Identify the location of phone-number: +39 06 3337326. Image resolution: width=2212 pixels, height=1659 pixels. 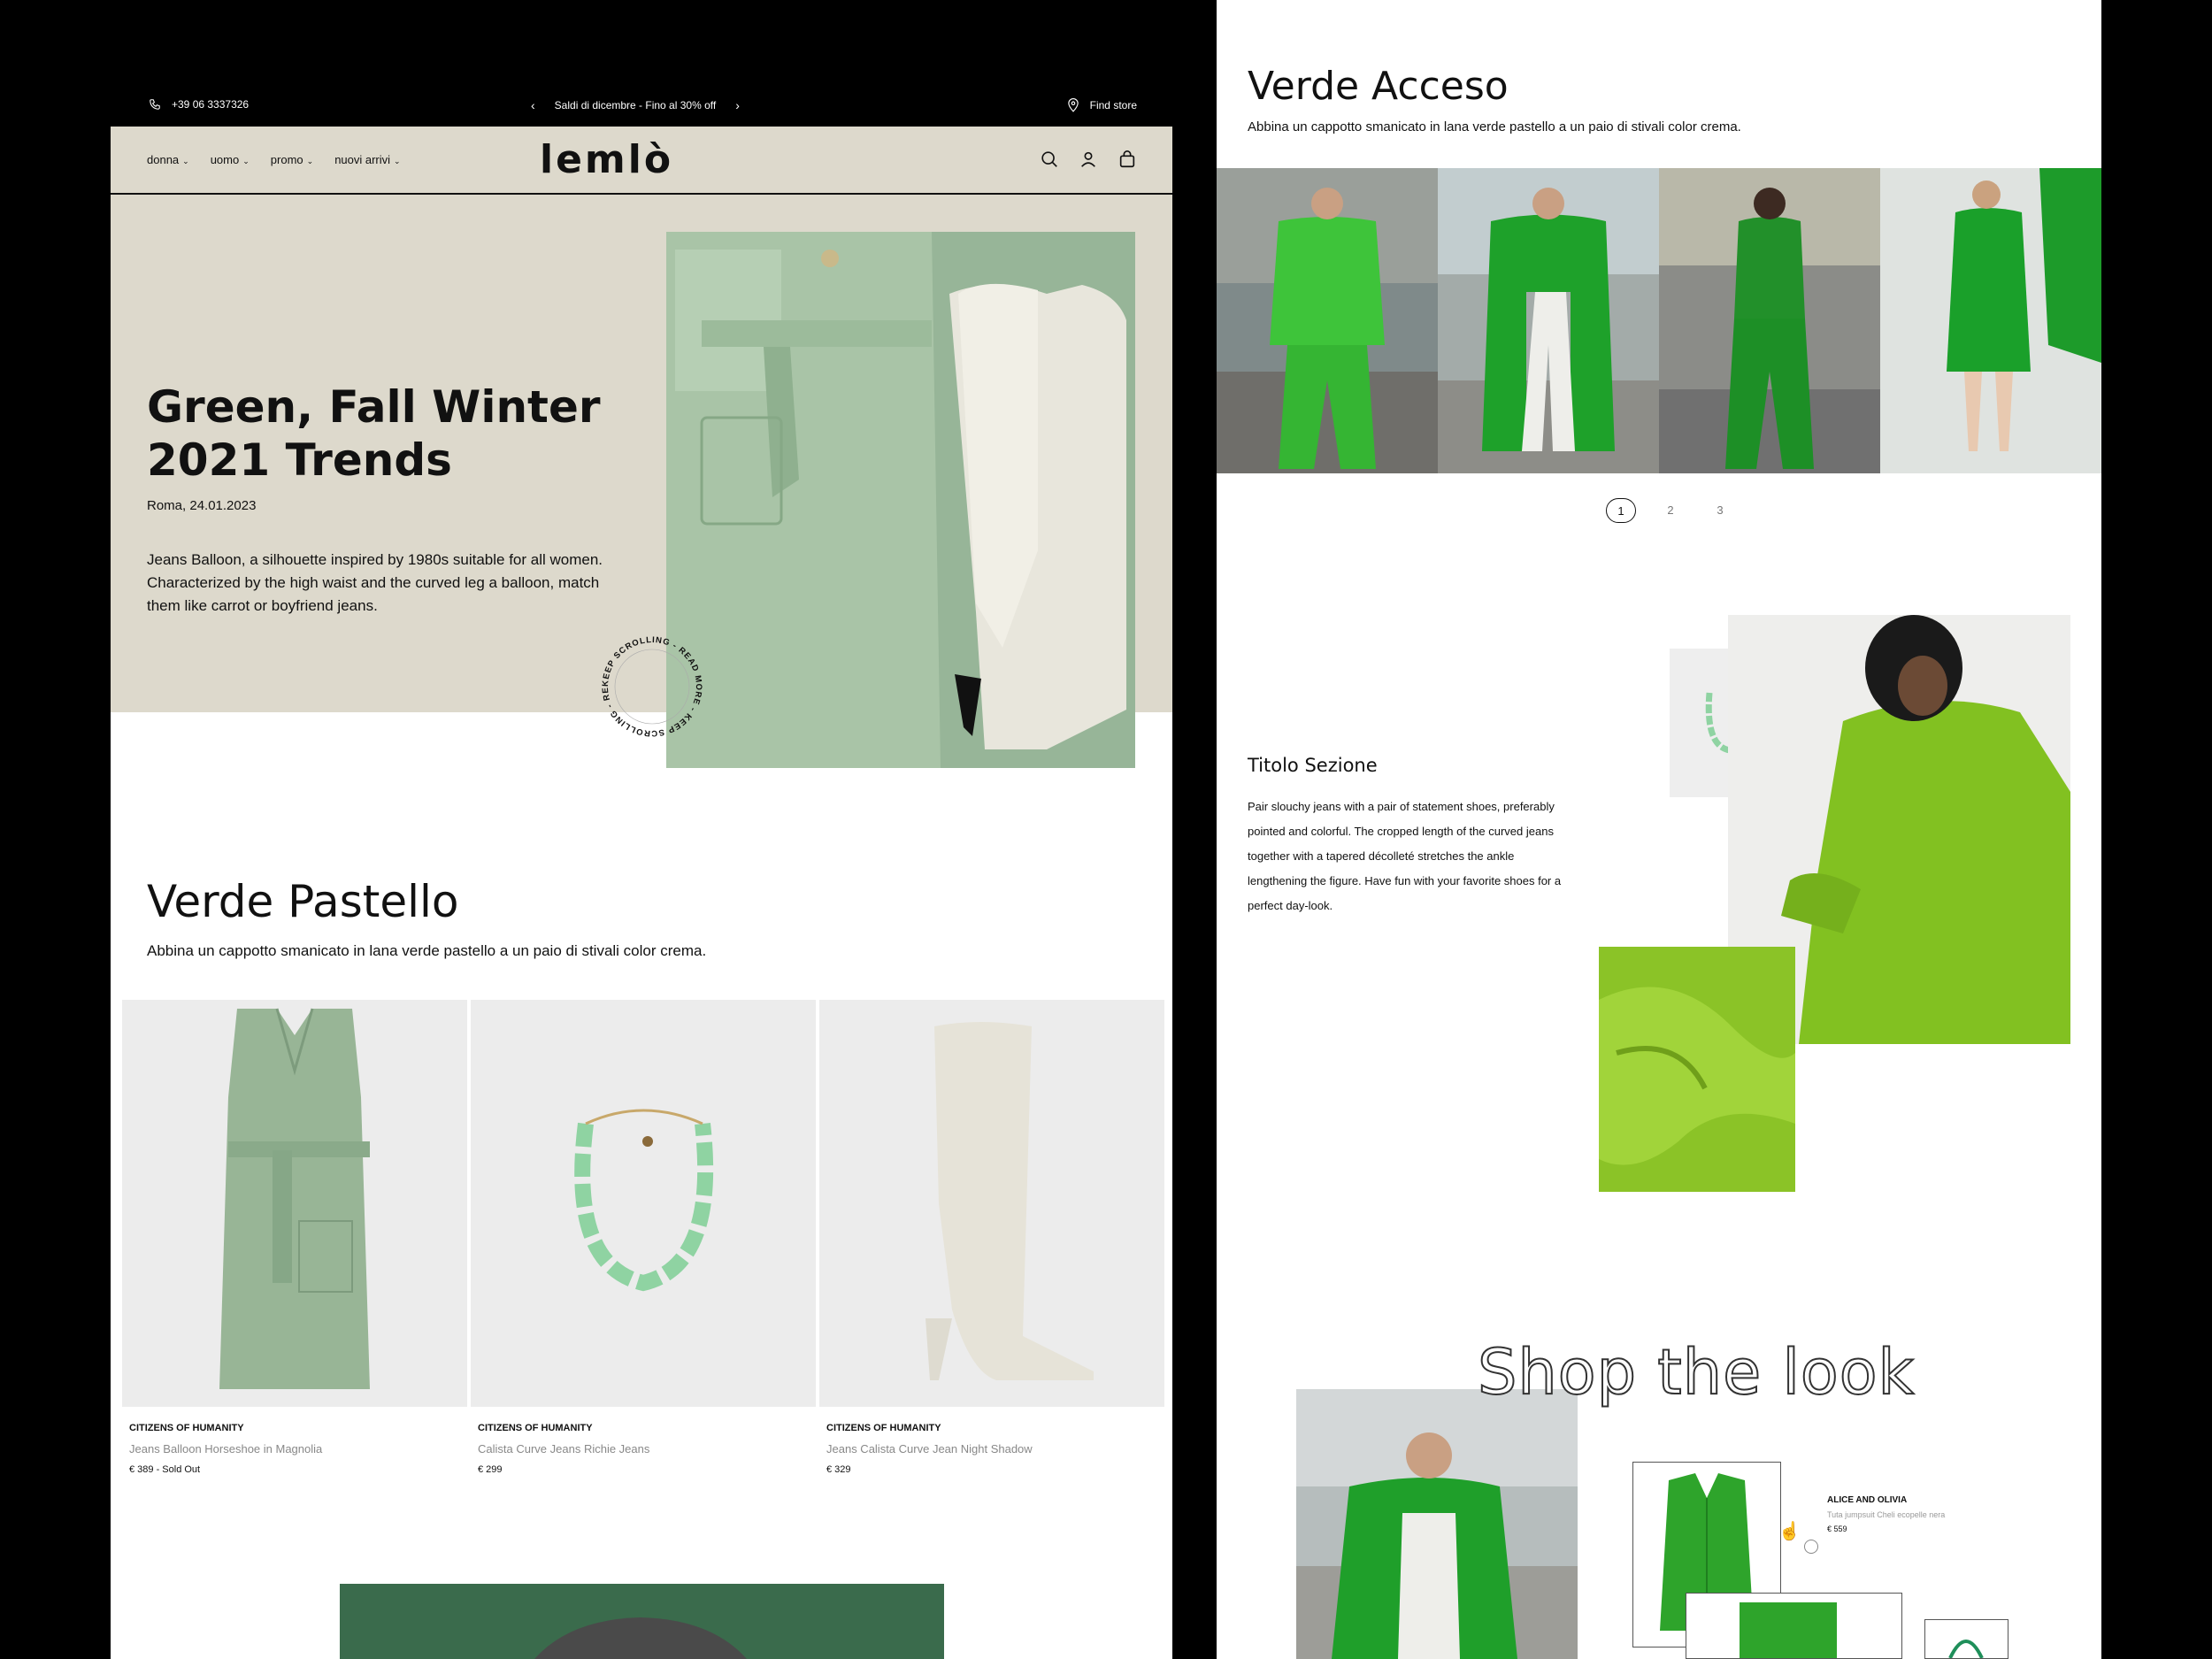
(211, 105).